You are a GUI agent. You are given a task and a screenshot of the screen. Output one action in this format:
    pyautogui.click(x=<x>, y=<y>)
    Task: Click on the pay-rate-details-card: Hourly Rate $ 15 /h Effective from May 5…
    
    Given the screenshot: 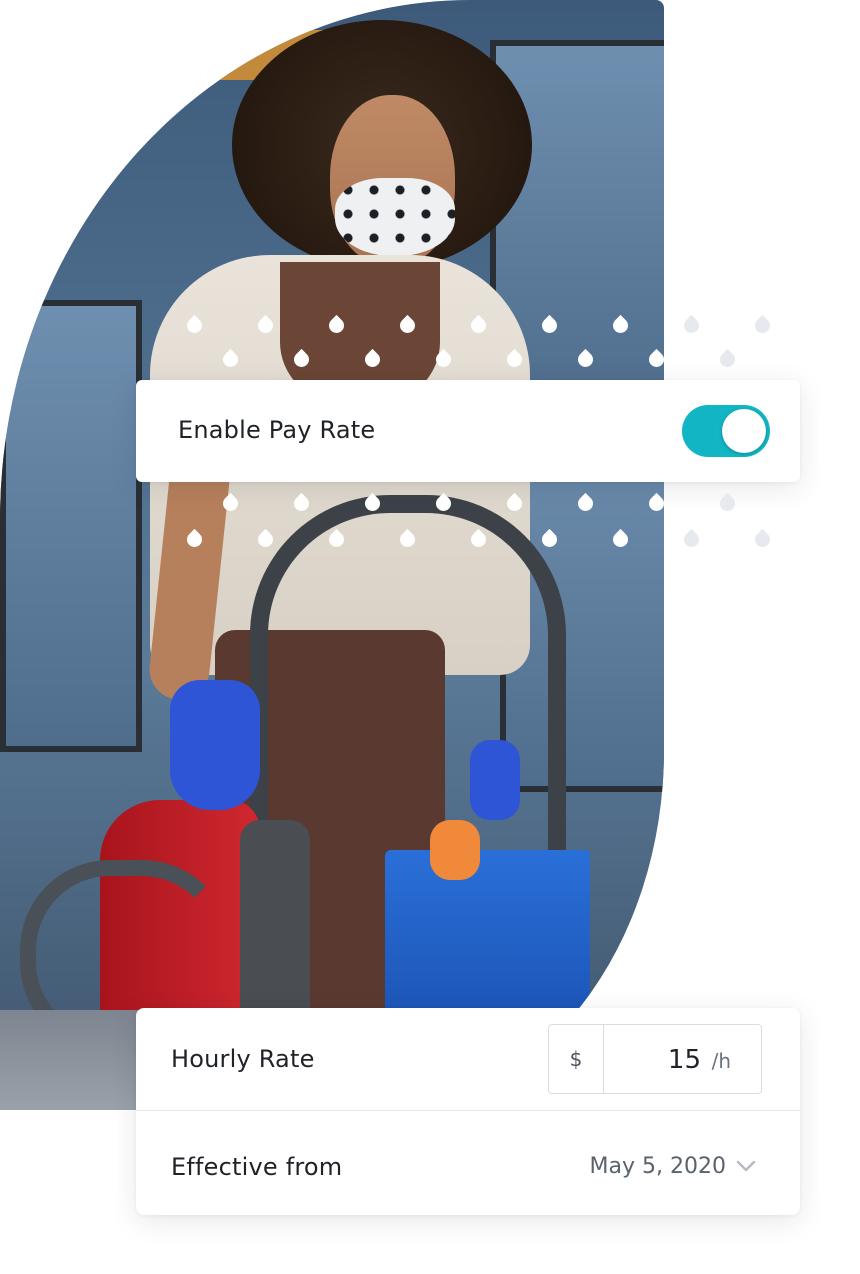 What is the action you would take?
    pyautogui.click(x=468, y=1111)
    